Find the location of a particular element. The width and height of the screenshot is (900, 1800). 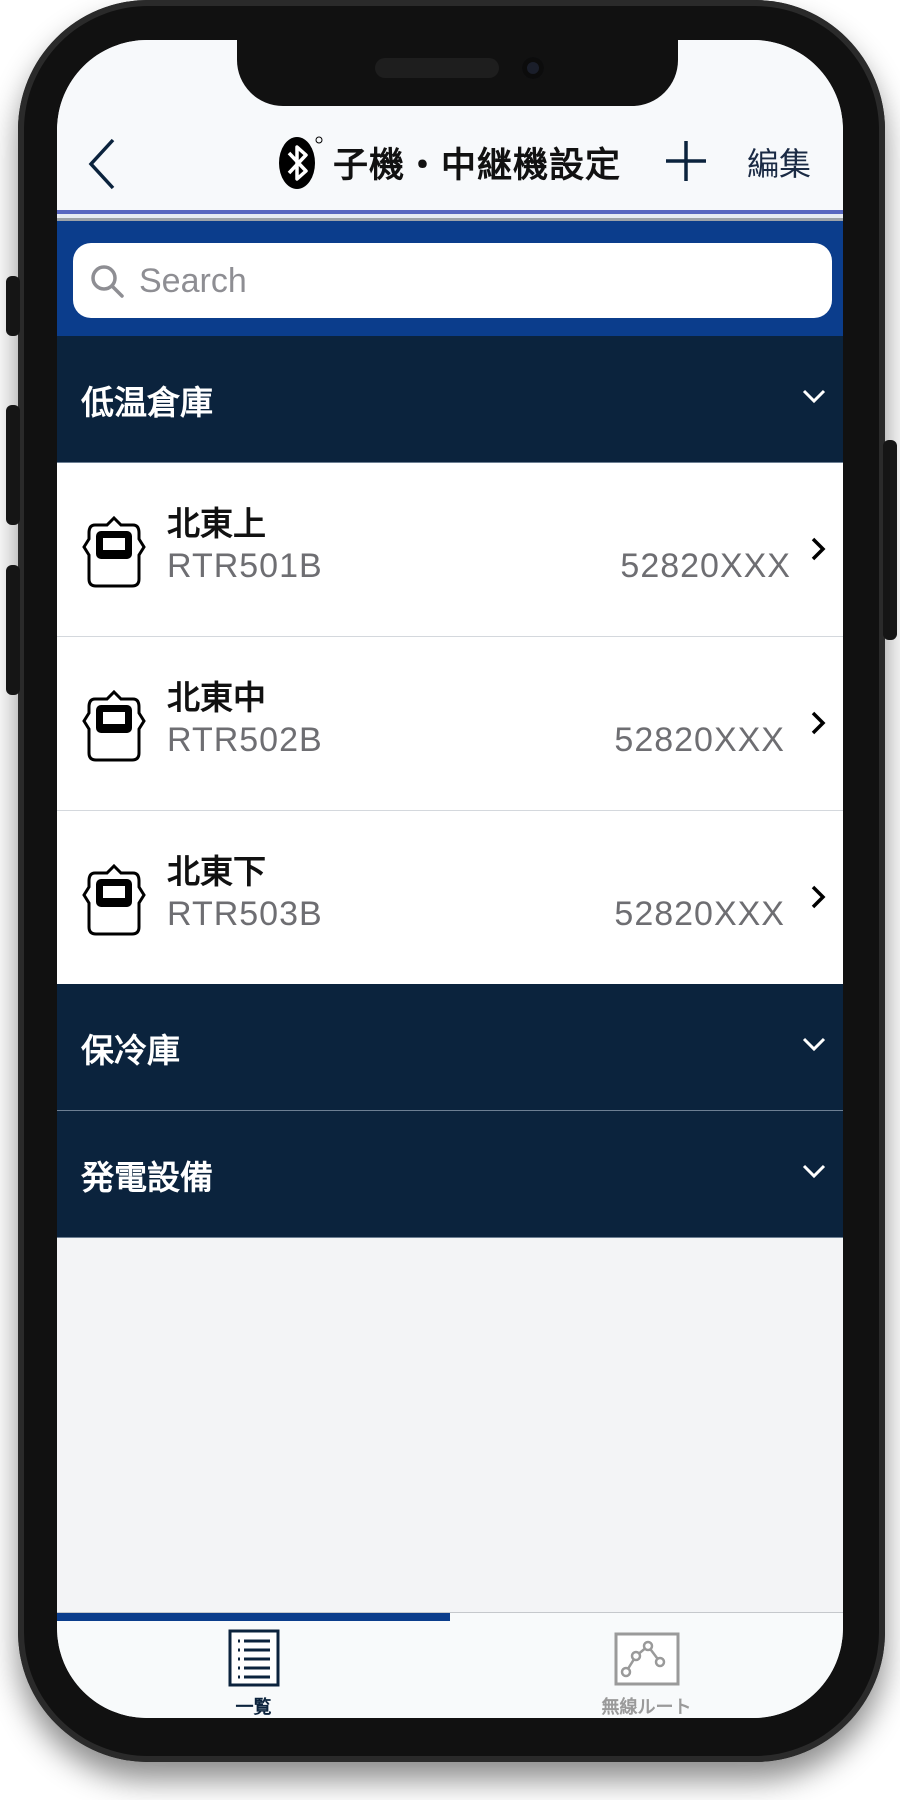

speaker-grille is located at coordinates (437, 68).